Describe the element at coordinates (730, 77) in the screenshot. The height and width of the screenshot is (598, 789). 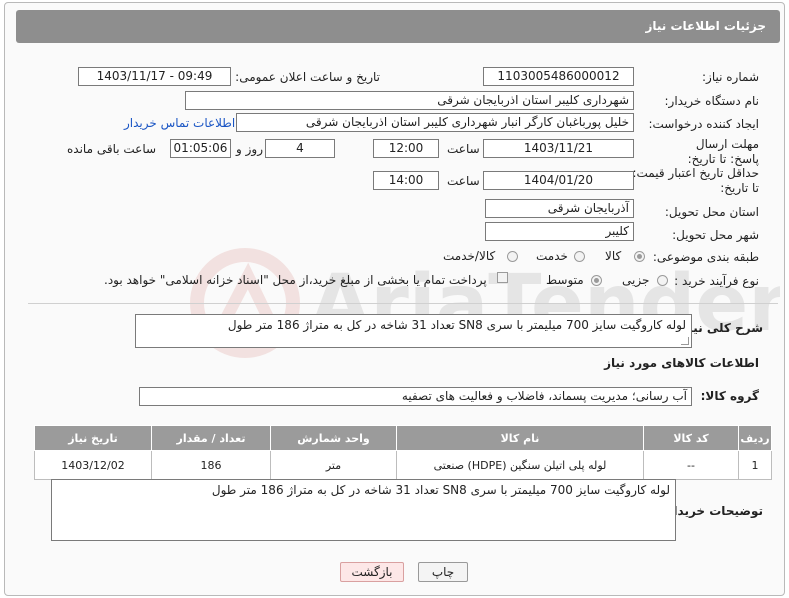
I see `need-number-label: شماره نیاز:` at that location.